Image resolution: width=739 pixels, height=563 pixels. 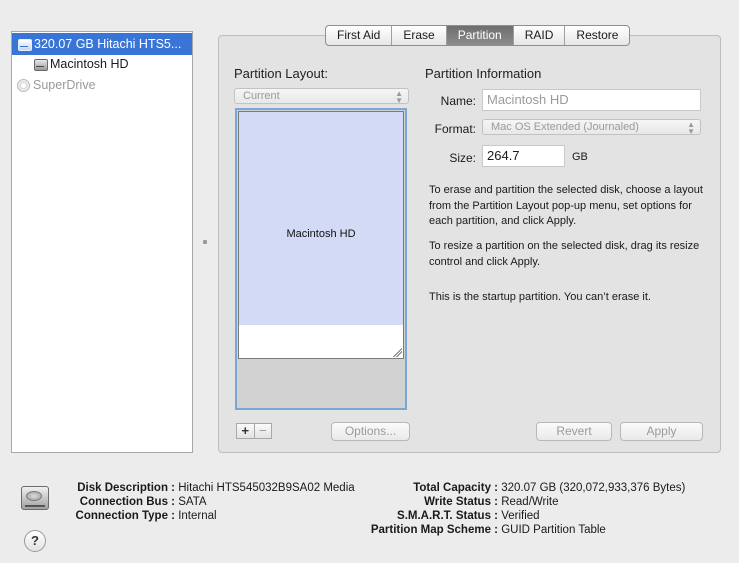 What do you see at coordinates (125, 516) in the screenshot?
I see `detail-key: Connection Type :` at bounding box center [125, 516].